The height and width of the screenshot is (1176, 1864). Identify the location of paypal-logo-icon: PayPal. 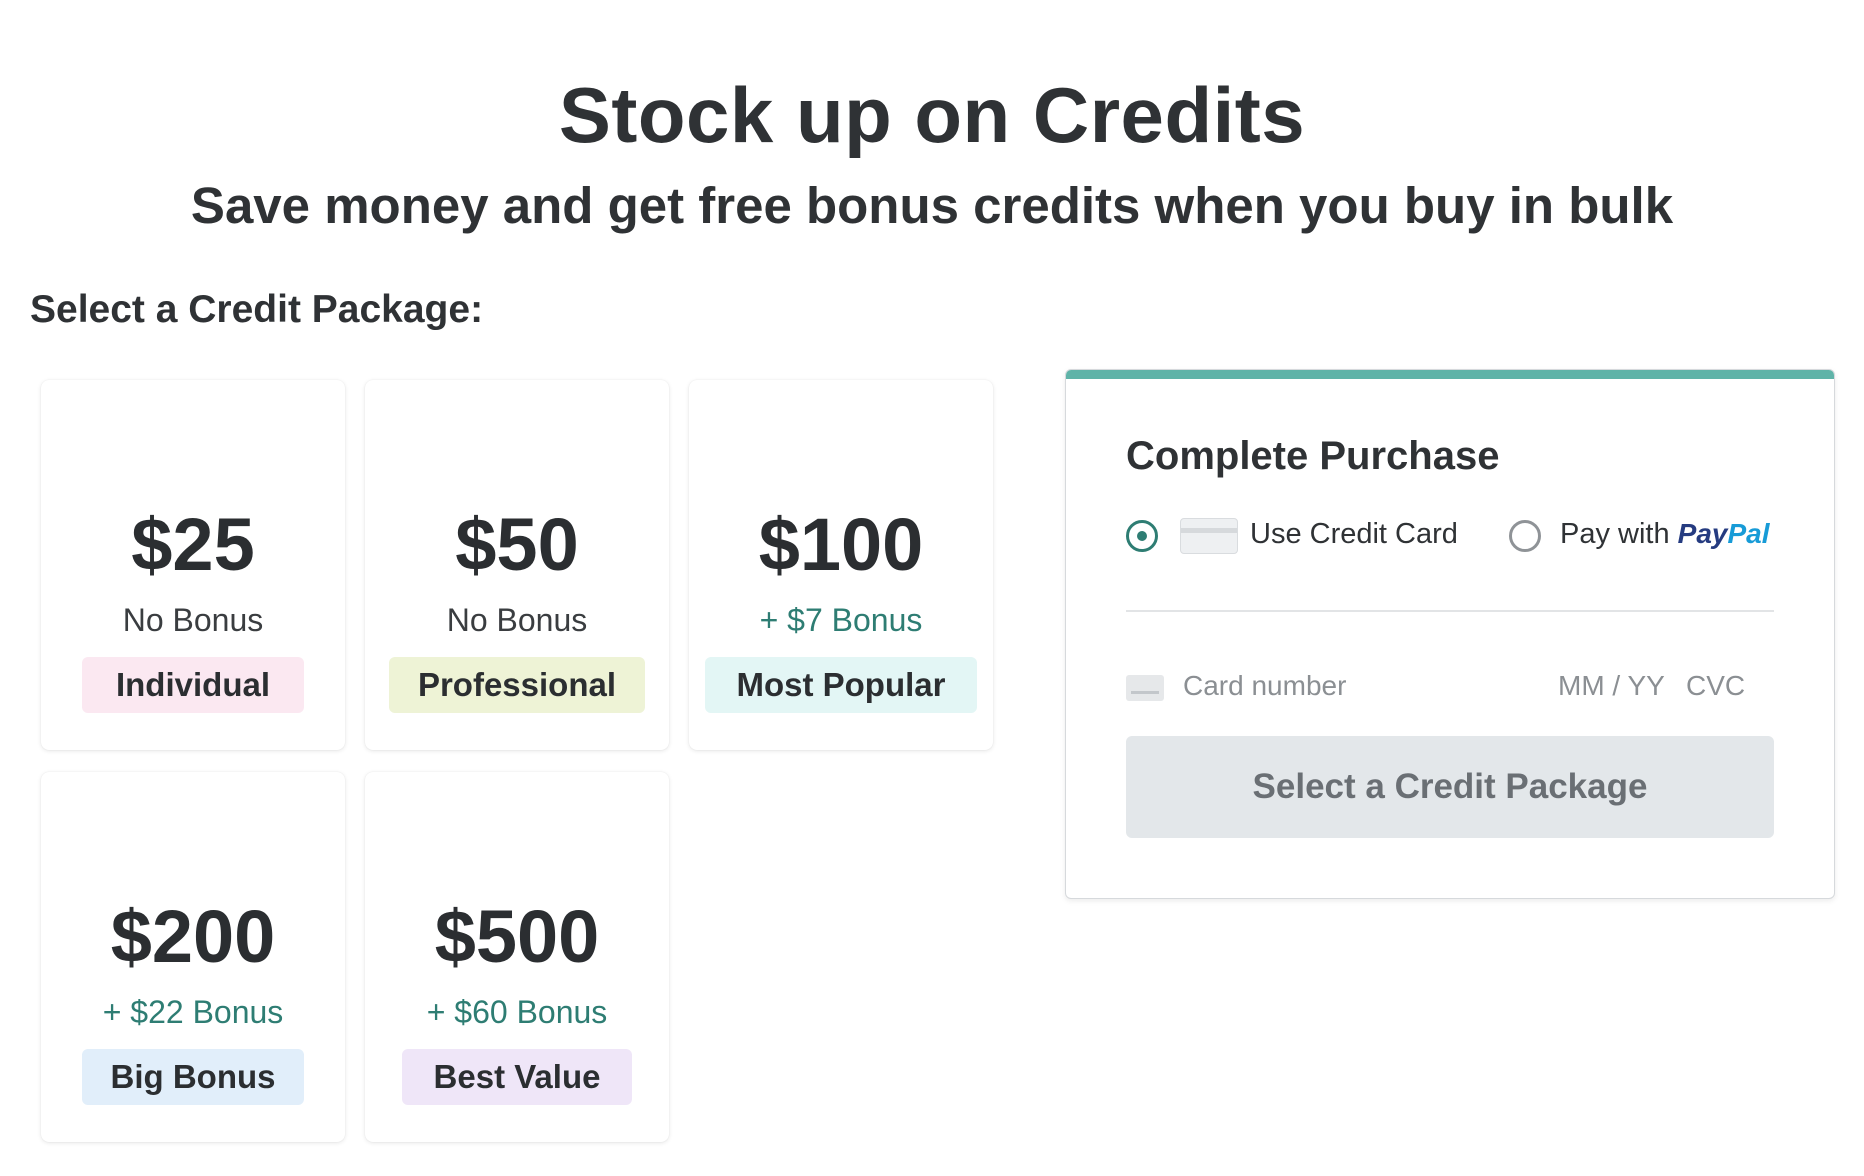
(1723, 533).